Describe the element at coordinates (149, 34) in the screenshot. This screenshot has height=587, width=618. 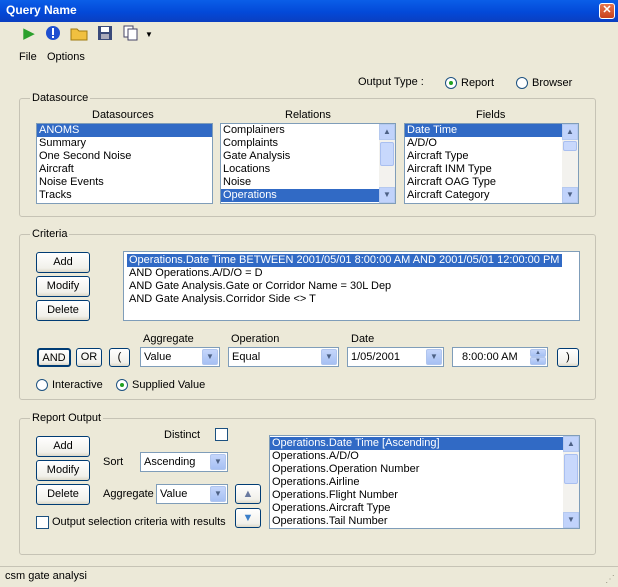
I see `dropdown-arrow-icon: ▼` at that location.